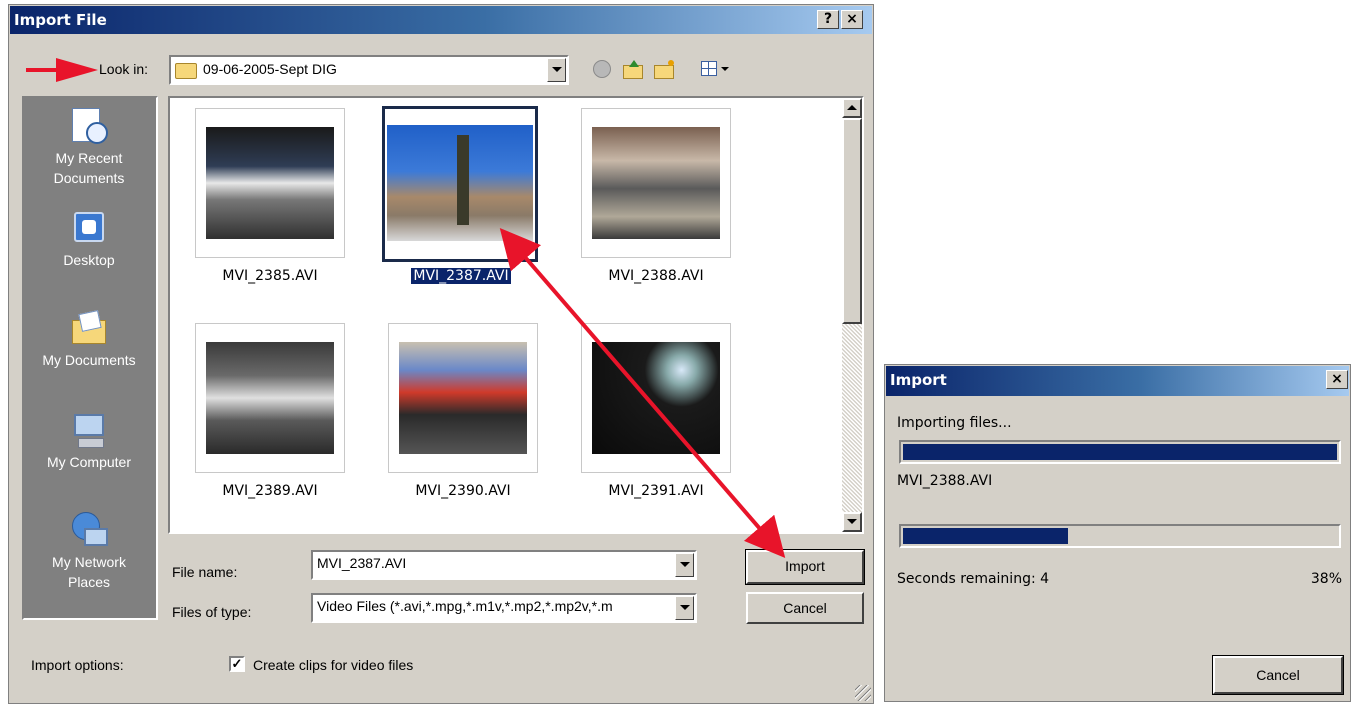 Image resolution: width=1353 pixels, height=704 pixels. What do you see at coordinates (504, 565) in the screenshot?
I see `file-name-field: MVI_2387.AVI` at bounding box center [504, 565].